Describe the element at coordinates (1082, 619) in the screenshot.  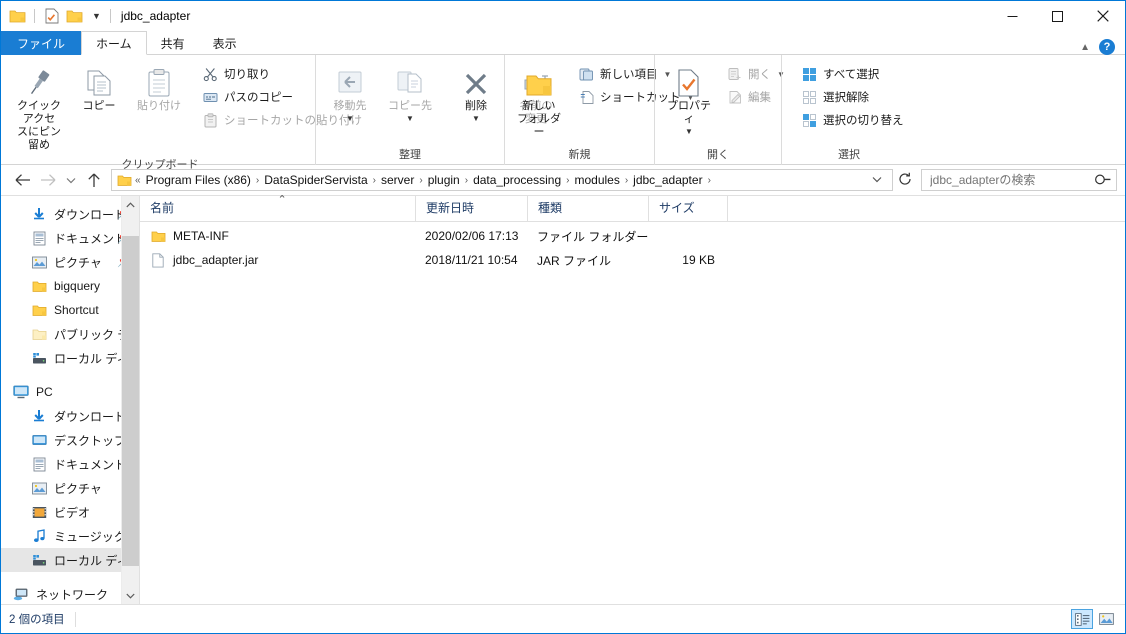
I see `details-view-button` at that location.